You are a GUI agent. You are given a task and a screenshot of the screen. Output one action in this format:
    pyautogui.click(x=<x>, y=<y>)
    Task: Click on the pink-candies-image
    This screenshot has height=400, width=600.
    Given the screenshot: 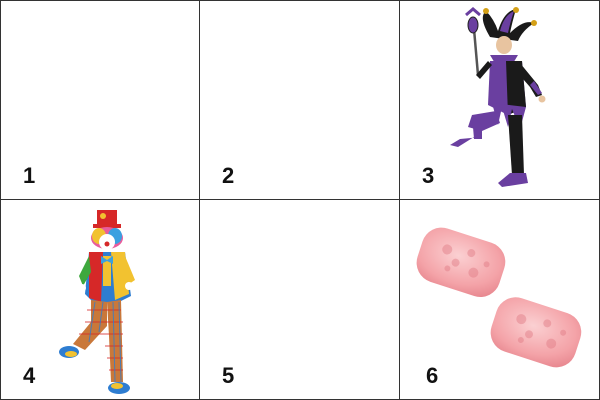 What is the action you would take?
    pyautogui.click(x=499, y=297)
    